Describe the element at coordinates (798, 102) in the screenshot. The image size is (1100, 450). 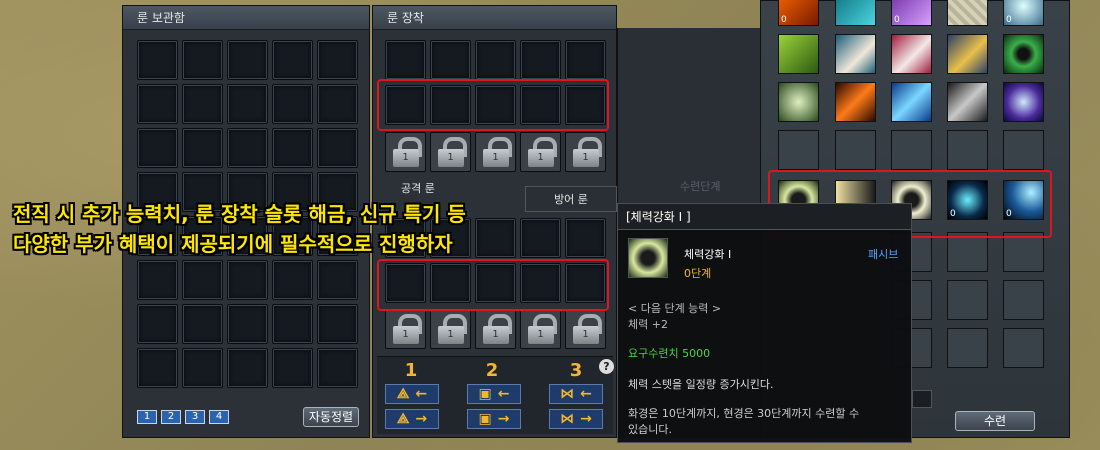
I see `skill-dragon-icon` at that location.